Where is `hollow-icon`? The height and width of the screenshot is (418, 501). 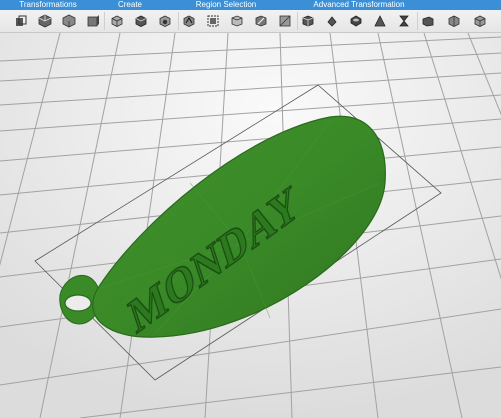 hollow-icon is located at coordinates (356, 20).